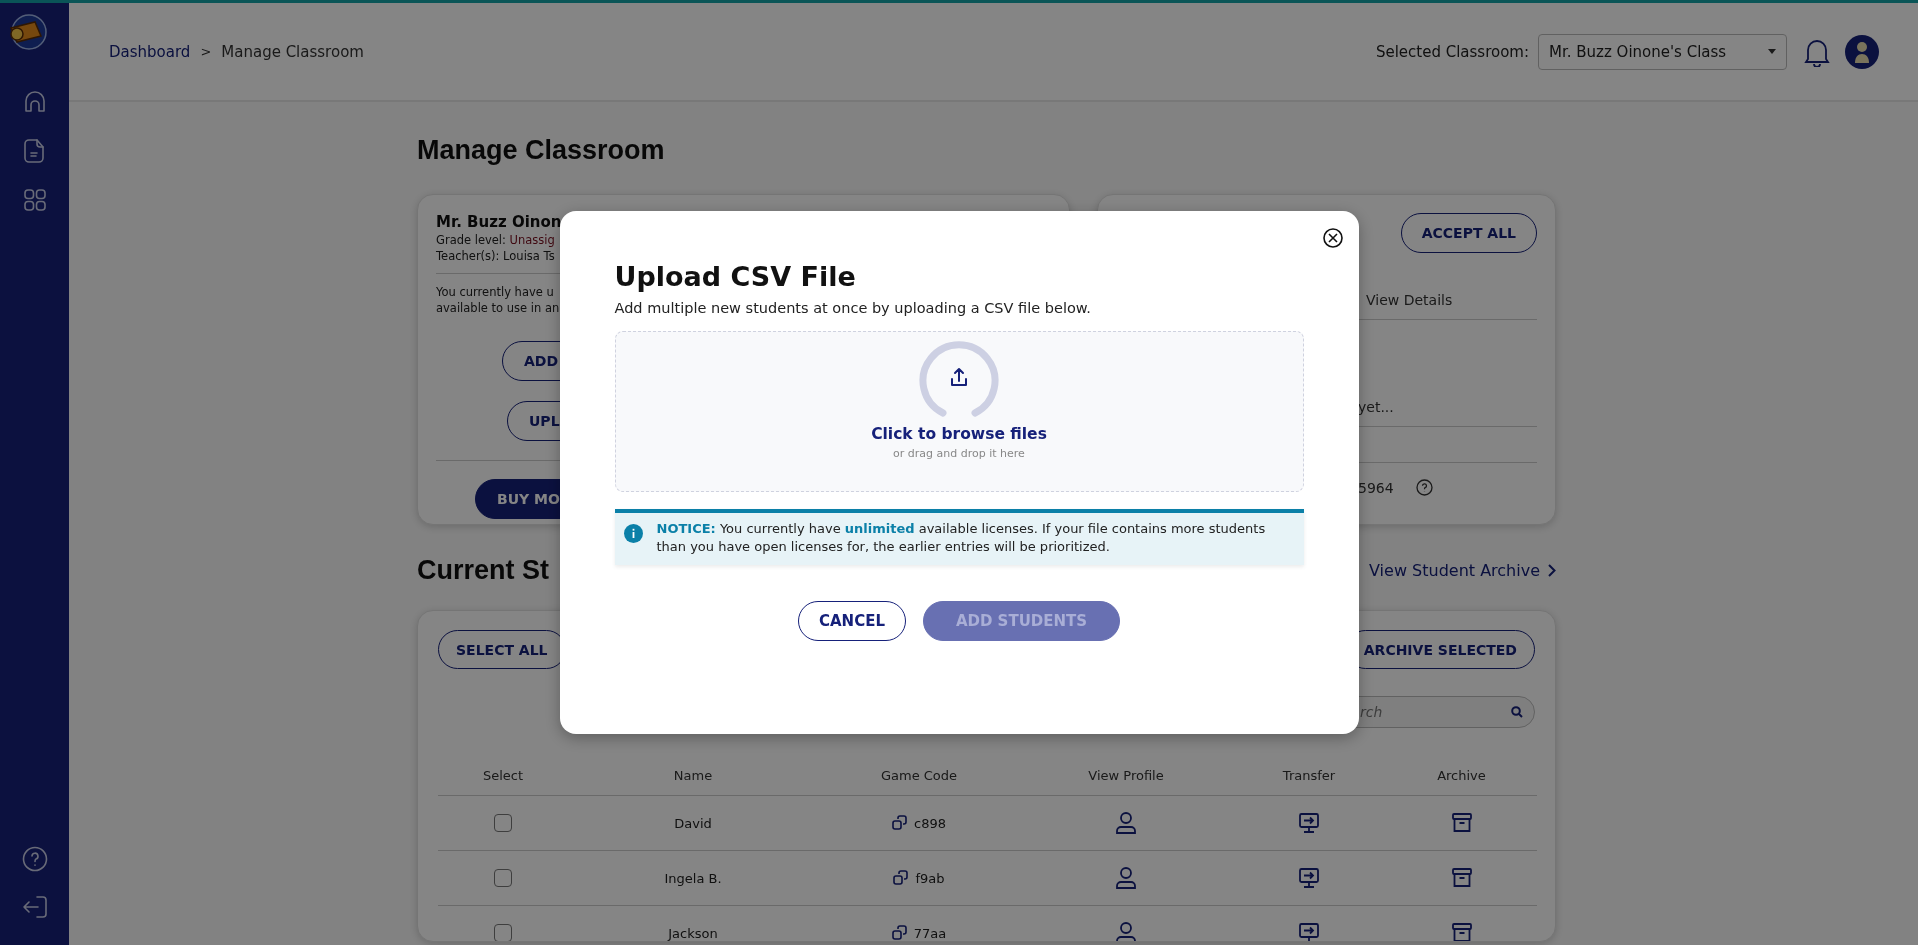 This screenshot has height=945, width=1918. I want to click on file-dropzone: Click to browse files or drag and drop it here, so click(959, 411).